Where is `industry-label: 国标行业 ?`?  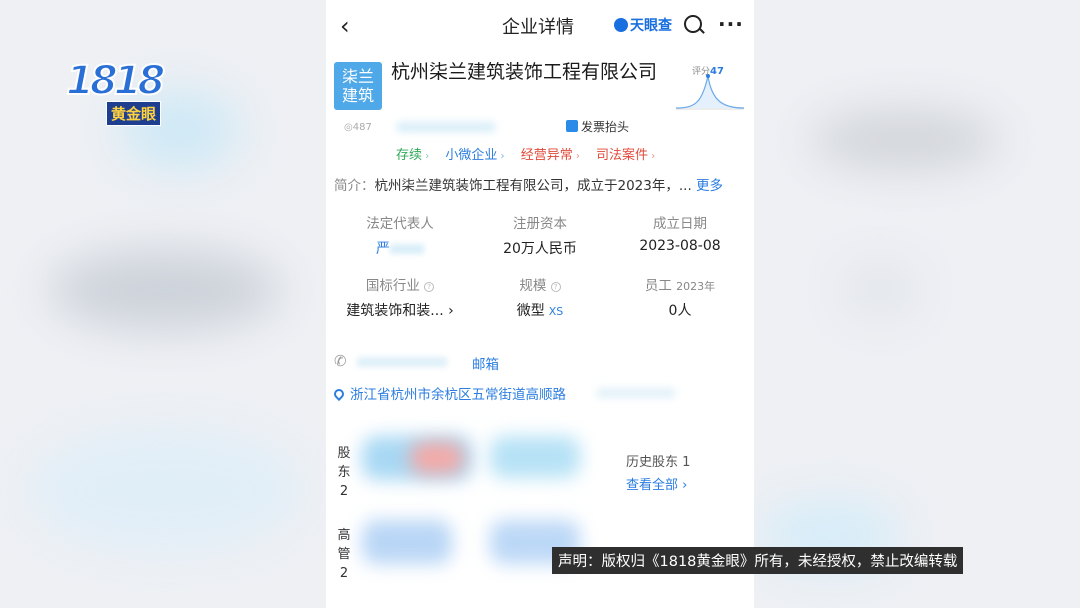
industry-label: 国标行业 ? is located at coordinates (400, 284).